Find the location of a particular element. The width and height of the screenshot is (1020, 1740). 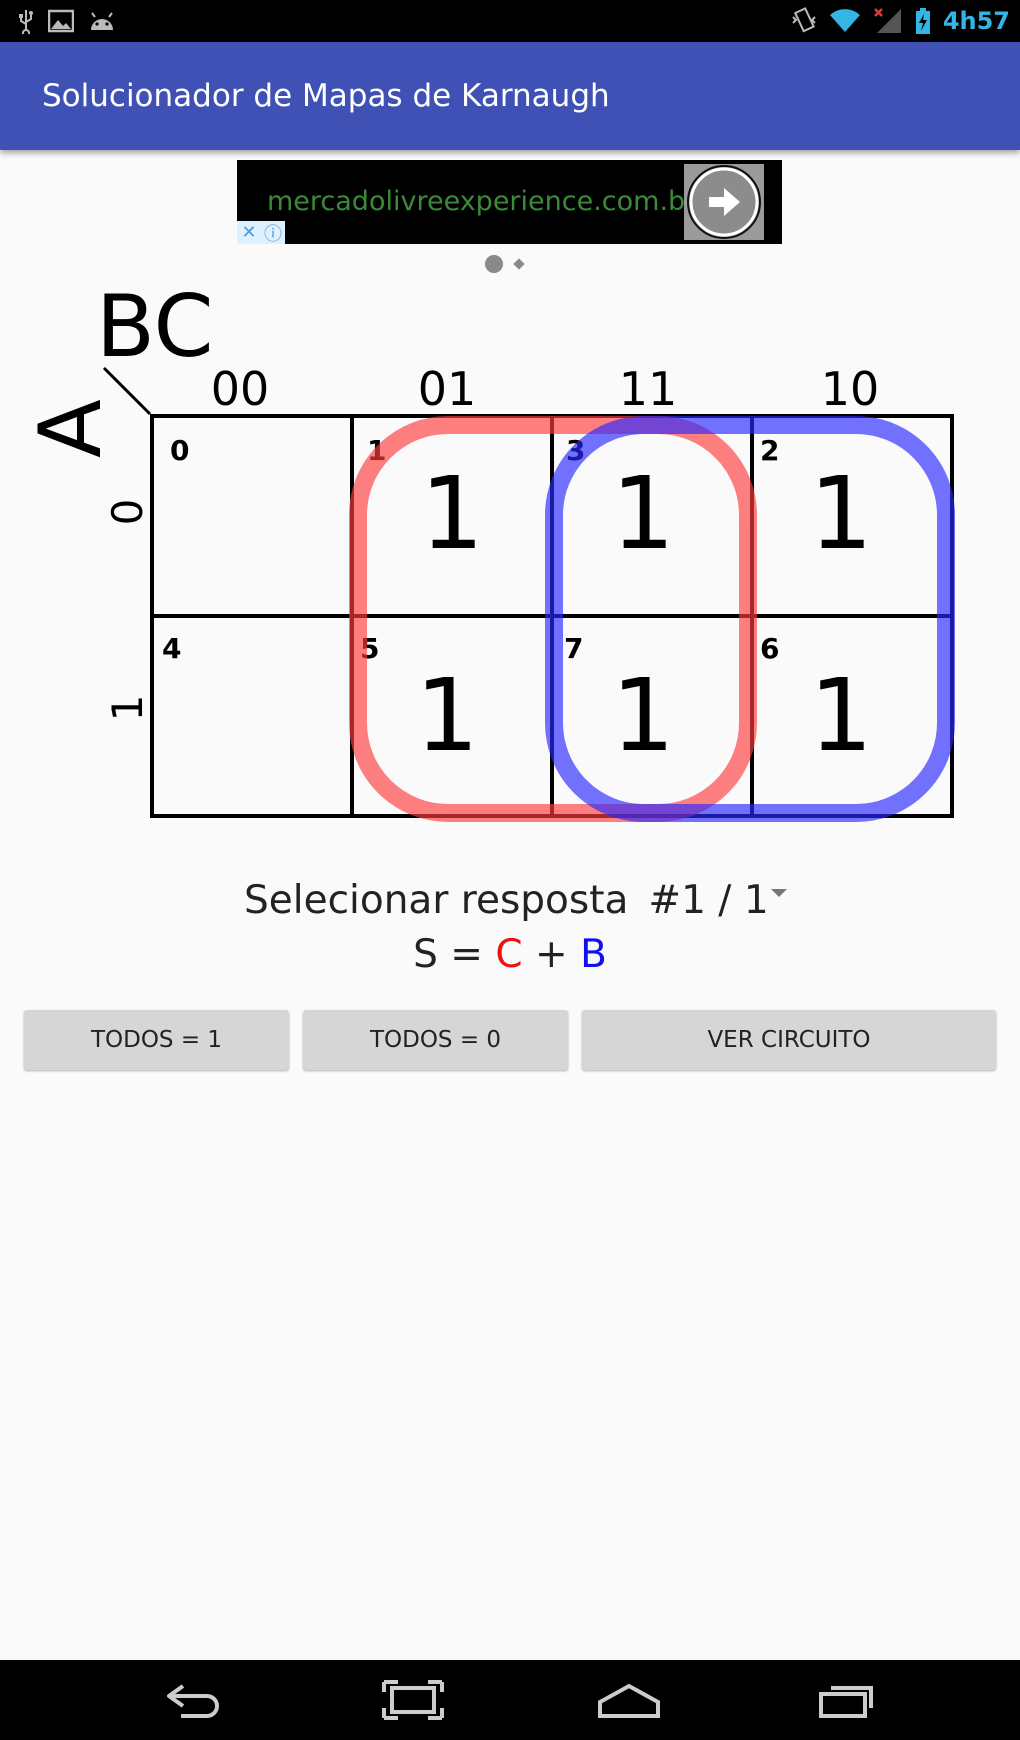

status-time: 4h57 is located at coordinates (976, 21).